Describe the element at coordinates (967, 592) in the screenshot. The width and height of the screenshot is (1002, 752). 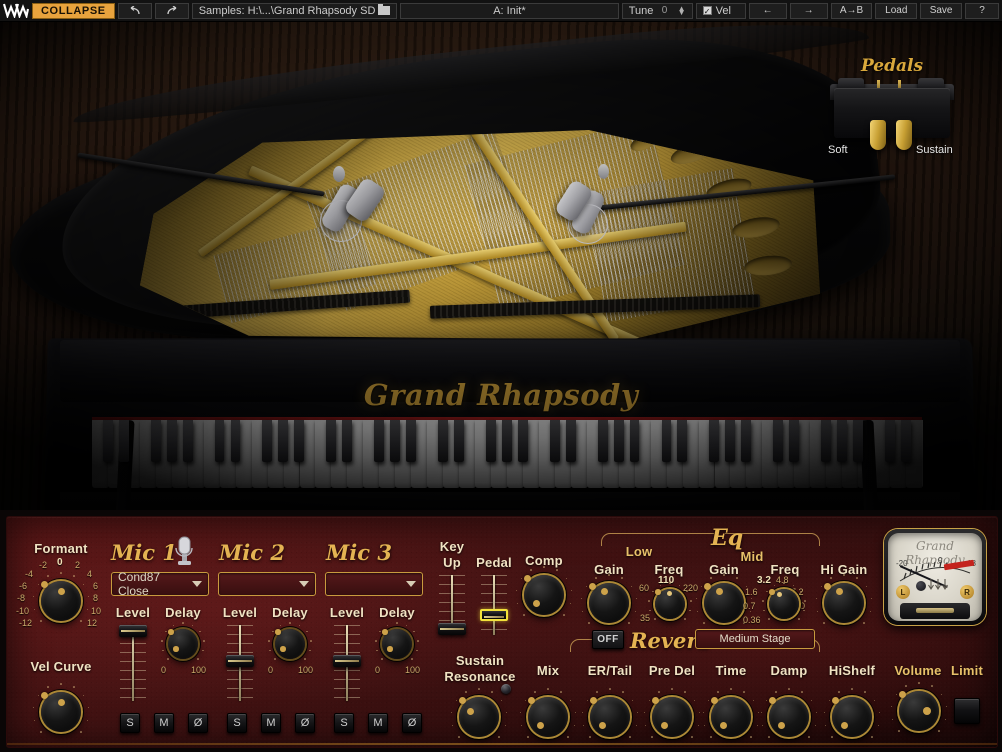
I see `vu-channel-right: R` at that location.